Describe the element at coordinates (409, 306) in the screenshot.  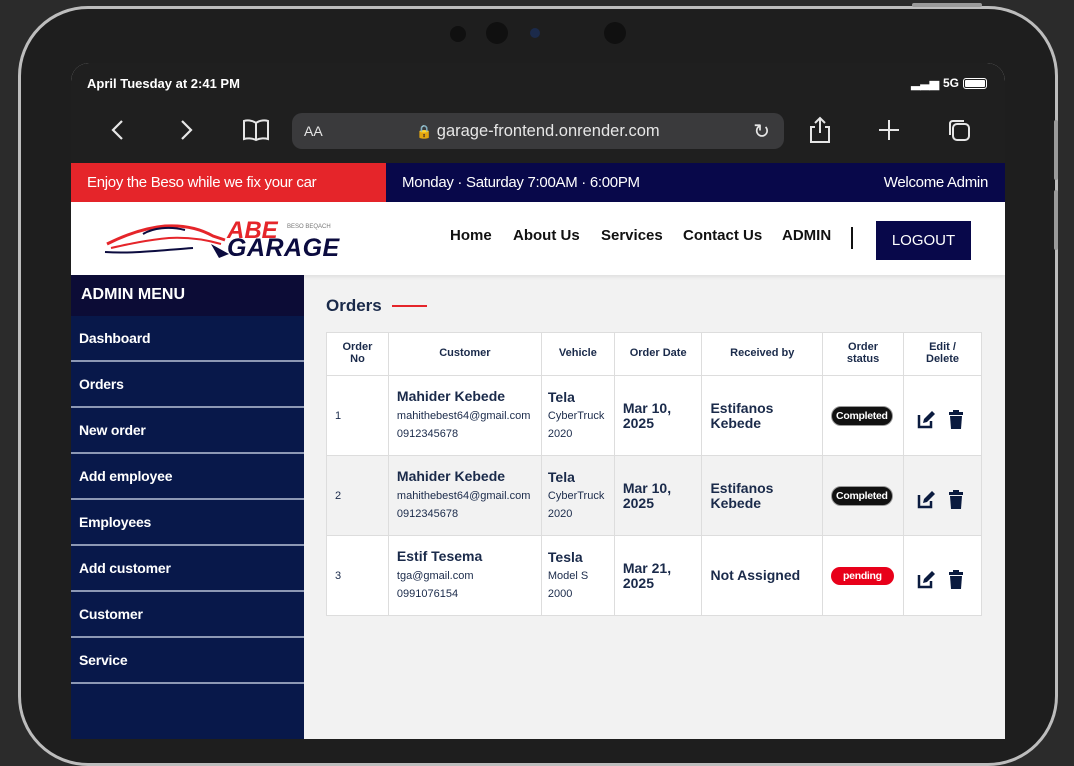
I see `title-underline` at that location.